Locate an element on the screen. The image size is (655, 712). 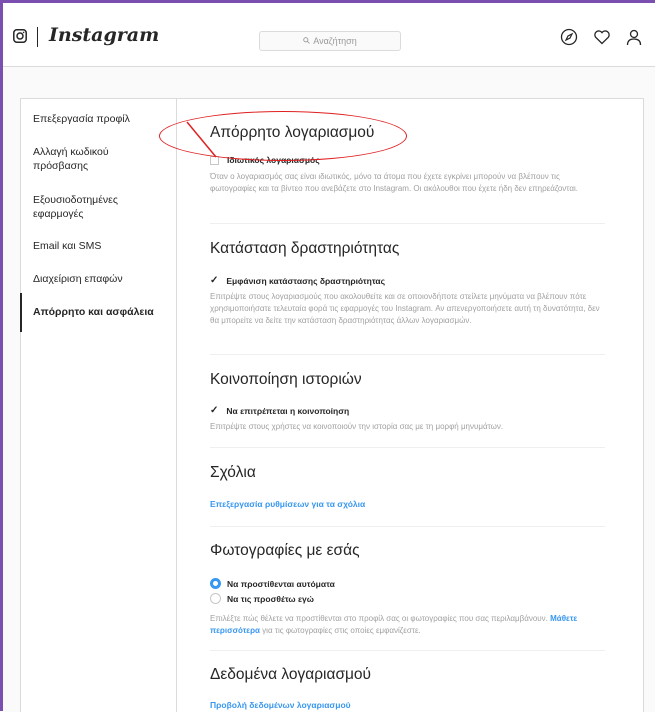
edit-comment-settings-link: Επεξεργασία ρυθμίσεων για τα σχόλια is located at coordinates (287, 504).